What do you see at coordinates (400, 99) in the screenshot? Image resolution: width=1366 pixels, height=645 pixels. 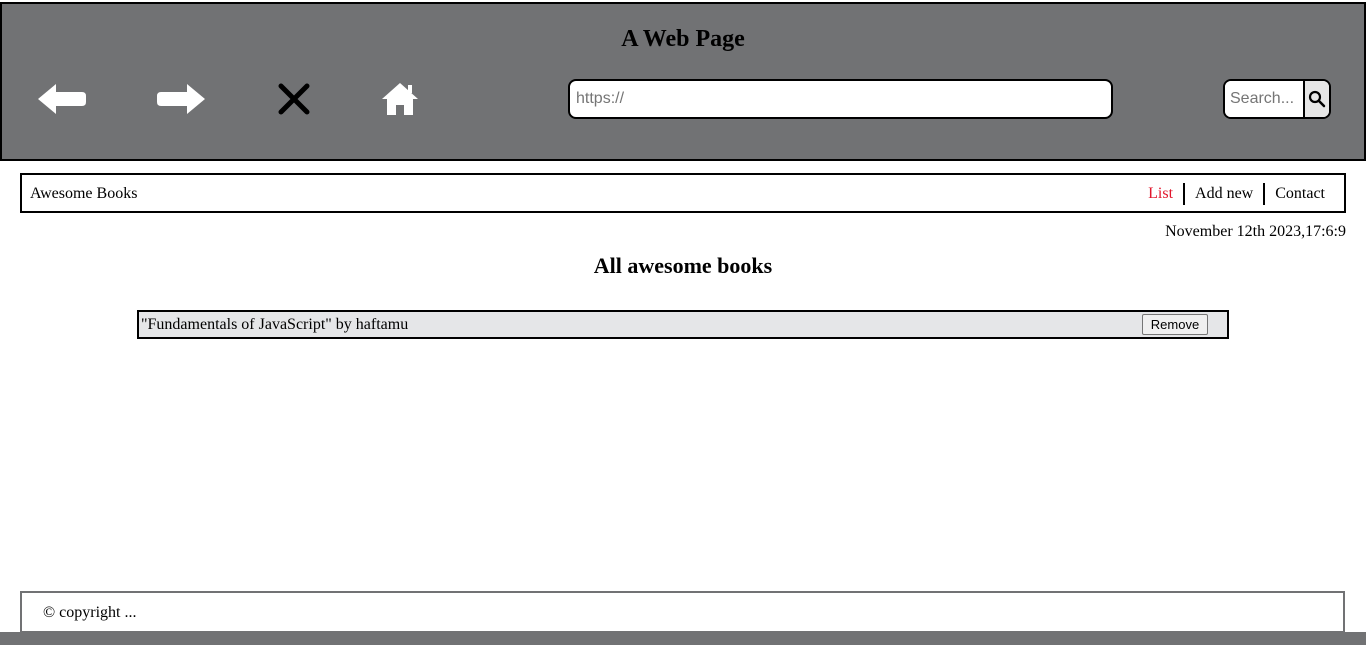 I see `home-icon` at bounding box center [400, 99].